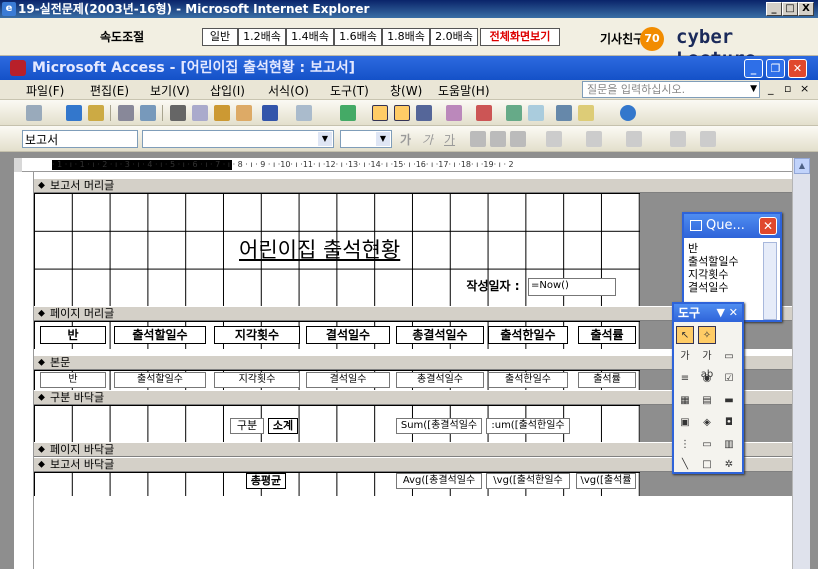  I want to click on field-list-scrollbar, so click(770, 281).